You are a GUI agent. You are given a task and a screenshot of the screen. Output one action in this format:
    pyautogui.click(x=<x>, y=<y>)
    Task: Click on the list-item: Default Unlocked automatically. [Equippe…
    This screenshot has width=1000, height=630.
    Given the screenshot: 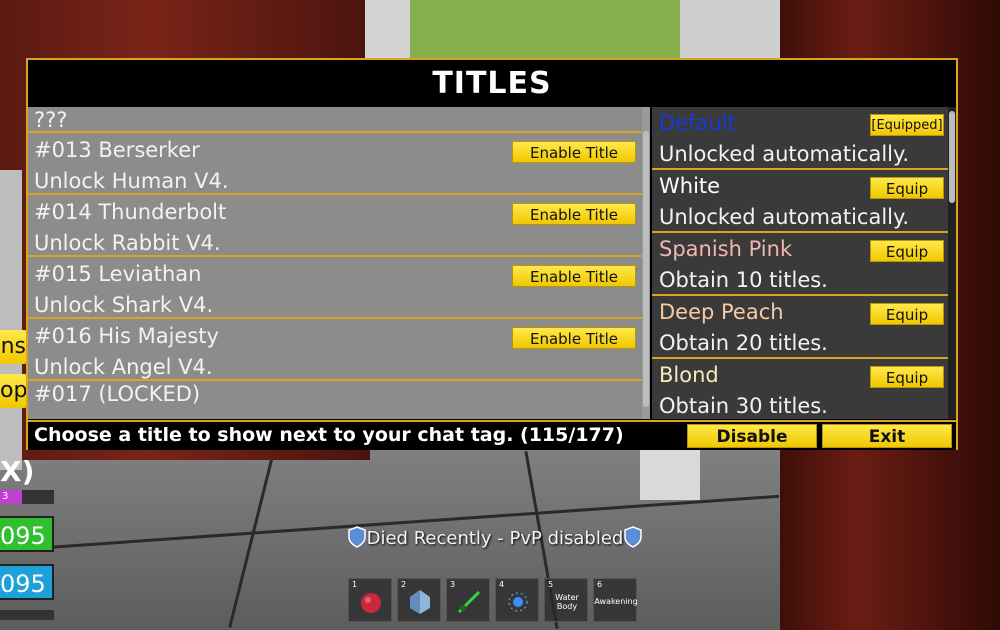 What is the action you would take?
    pyautogui.click(x=800, y=138)
    